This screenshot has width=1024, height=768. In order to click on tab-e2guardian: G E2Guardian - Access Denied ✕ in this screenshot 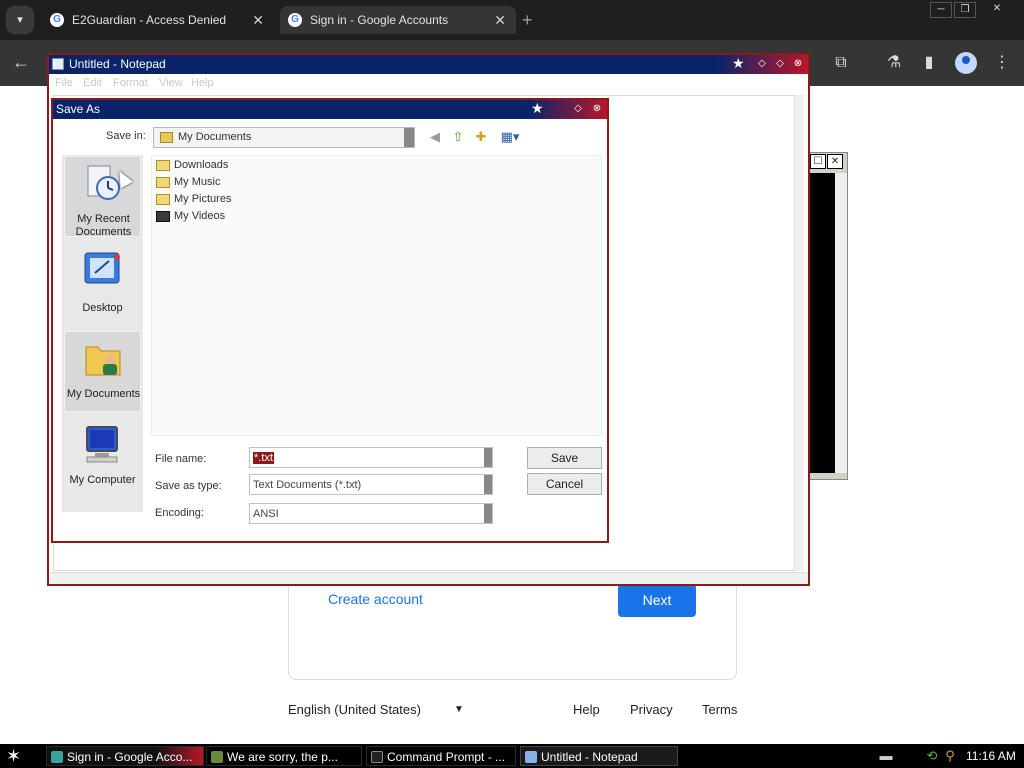, I will do `click(158, 20)`.